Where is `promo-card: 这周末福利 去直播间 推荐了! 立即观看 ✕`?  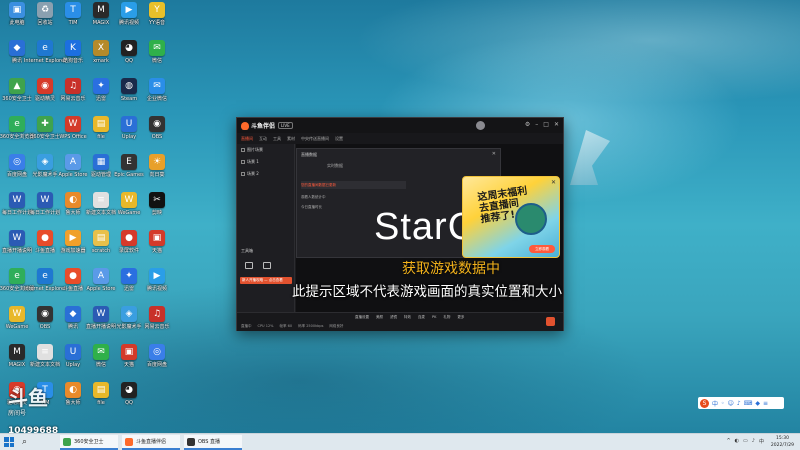 promo-card: 这周末福利 去直播间 推荐了! 立即观看 ✕ is located at coordinates (511, 217).